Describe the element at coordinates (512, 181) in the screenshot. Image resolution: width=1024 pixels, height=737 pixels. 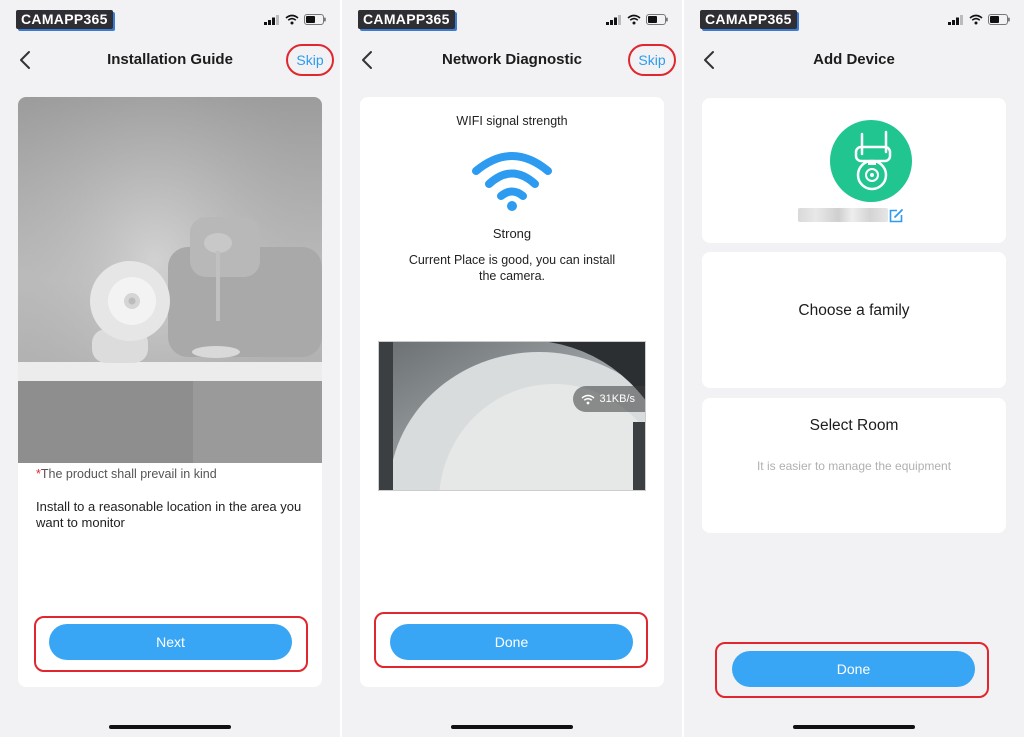
I see `wifi-strength-icon` at that location.